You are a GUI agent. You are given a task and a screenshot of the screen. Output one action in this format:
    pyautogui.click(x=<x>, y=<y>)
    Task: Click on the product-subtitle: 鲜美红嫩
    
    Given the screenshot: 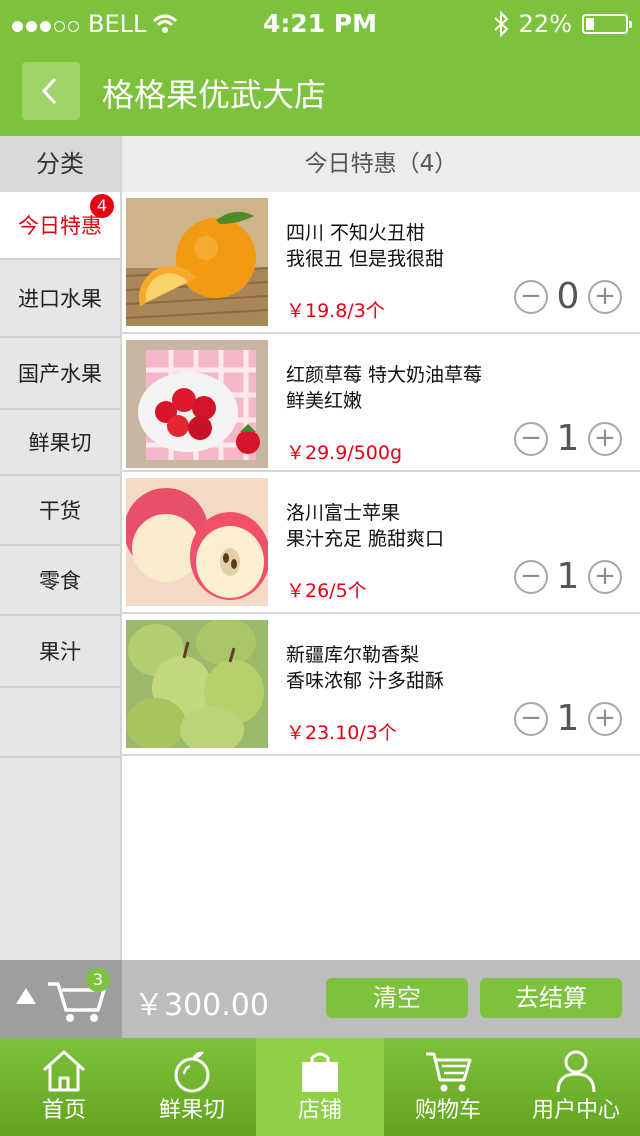 What is the action you would take?
    pyautogui.click(x=324, y=401)
    